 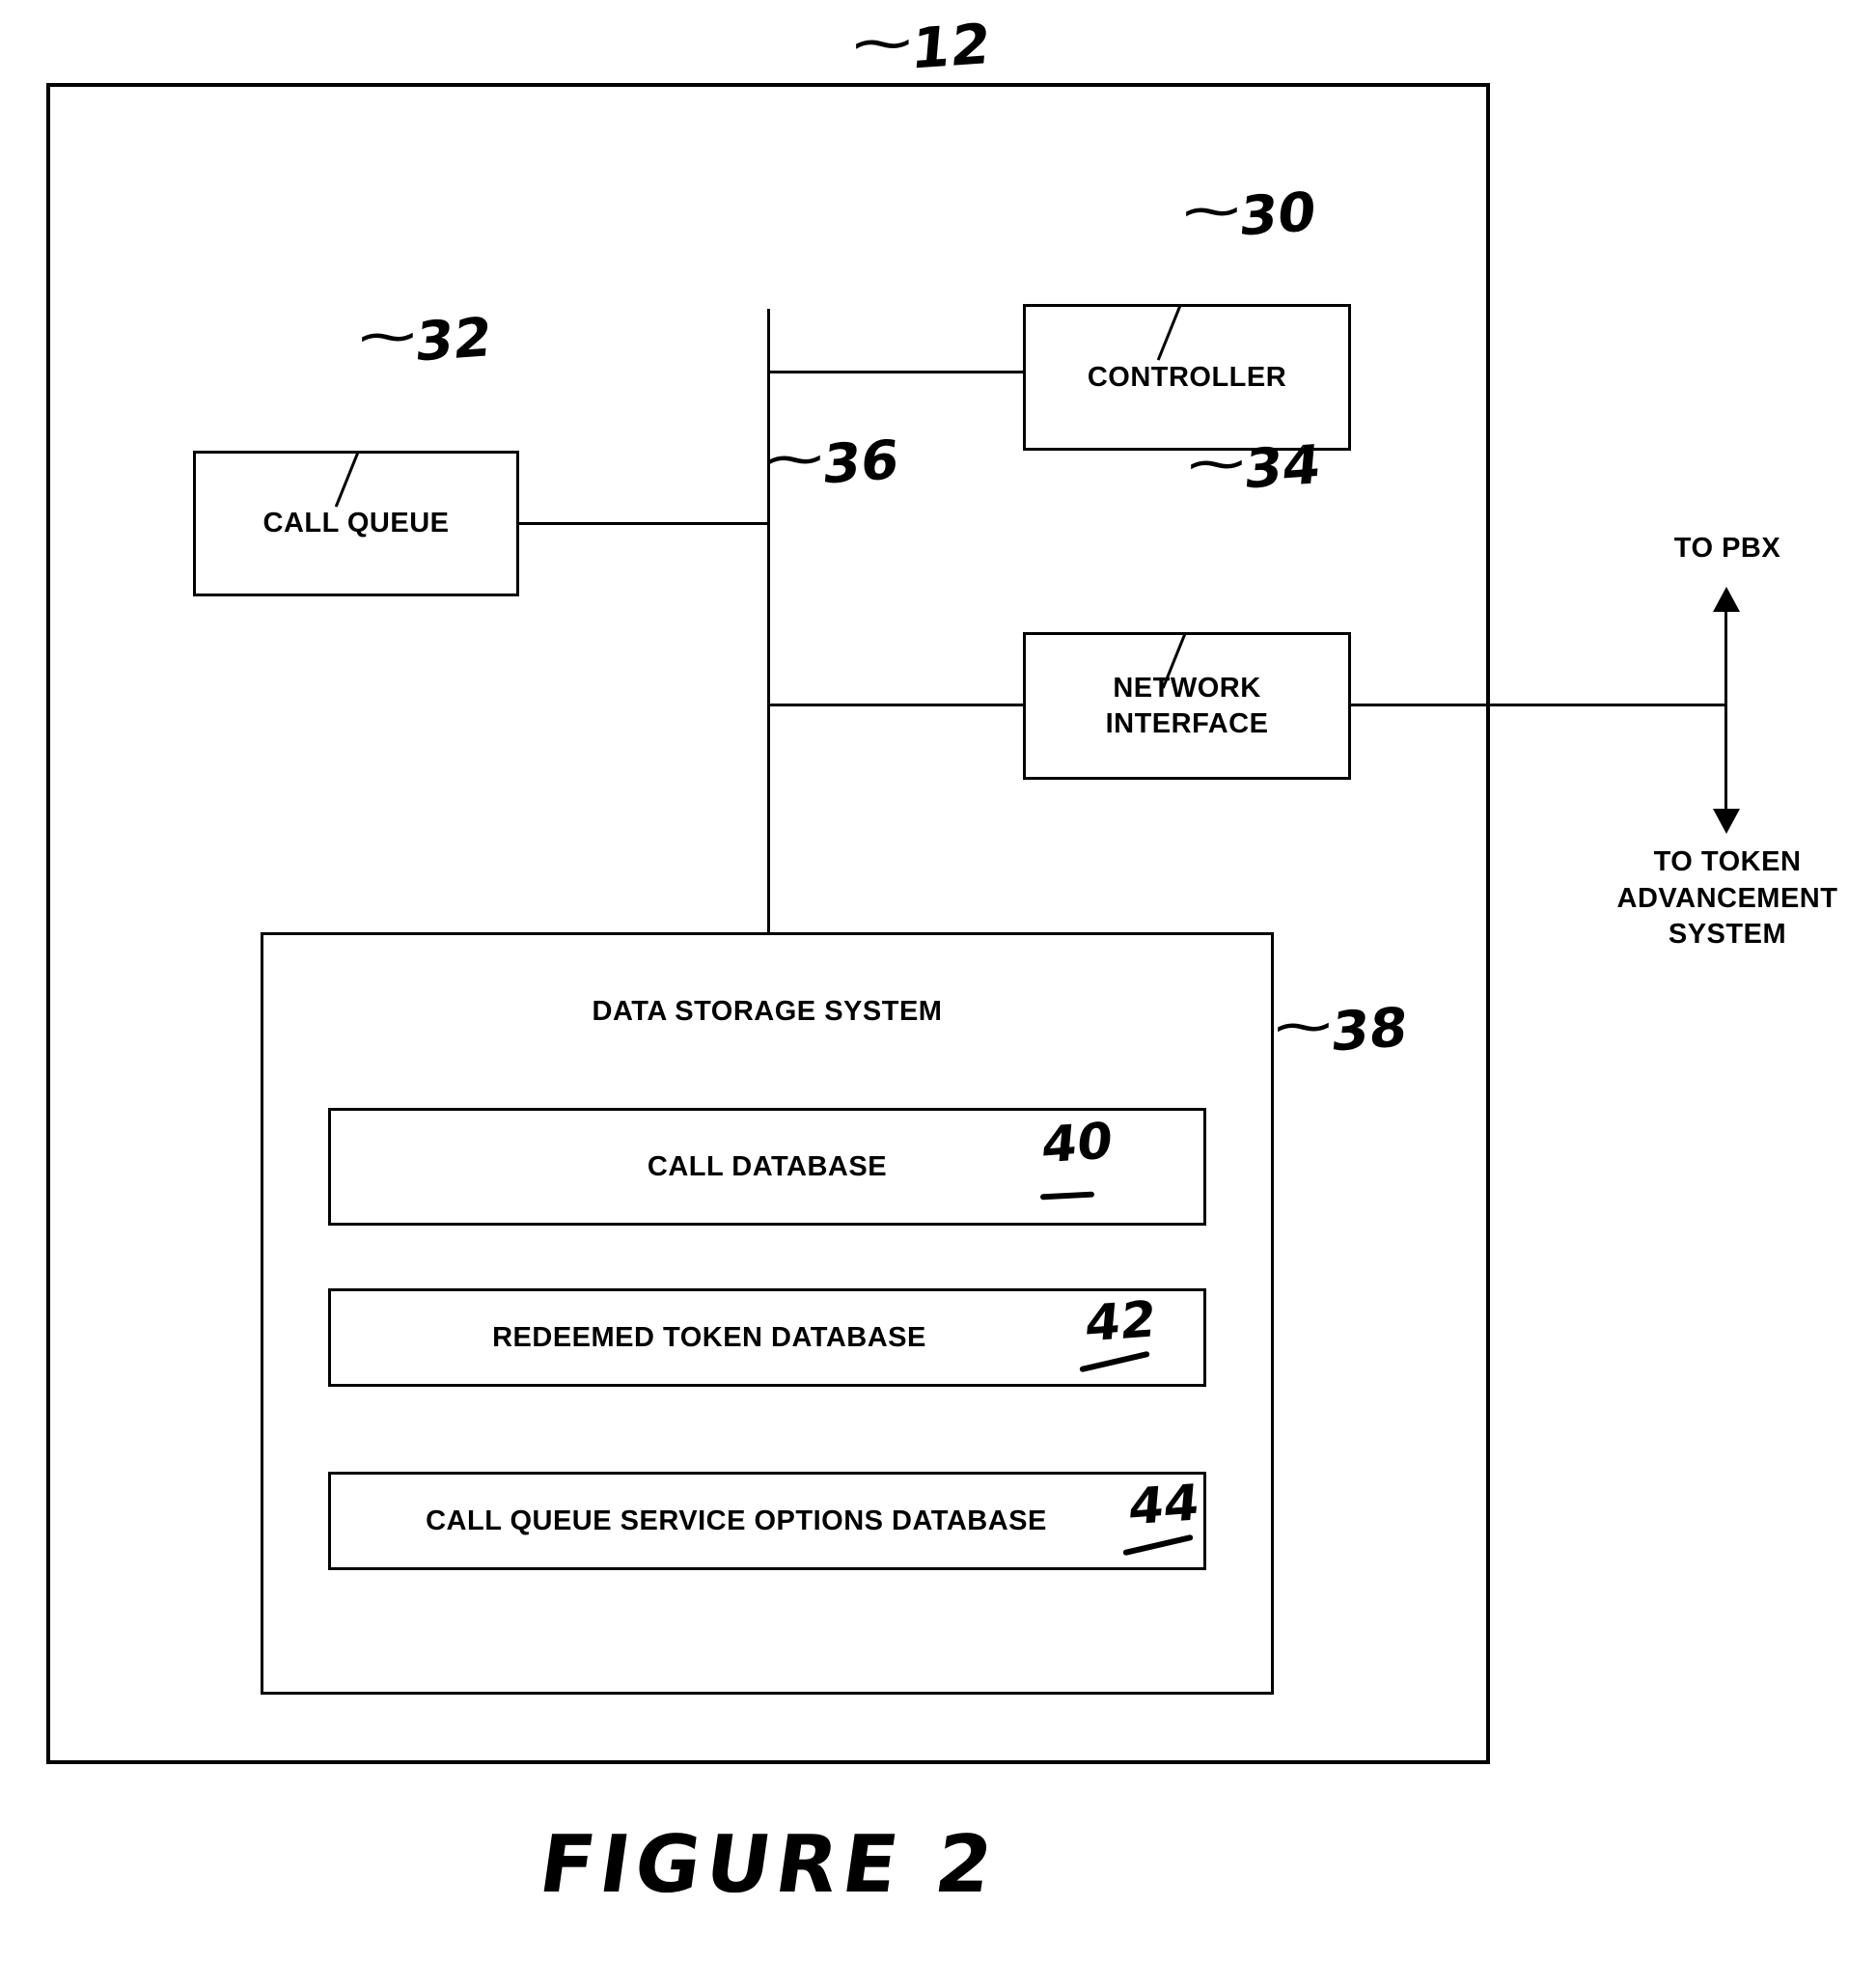 I want to click on network-interface-label: NETWORK INTERFACE, so click(x=1187, y=706).